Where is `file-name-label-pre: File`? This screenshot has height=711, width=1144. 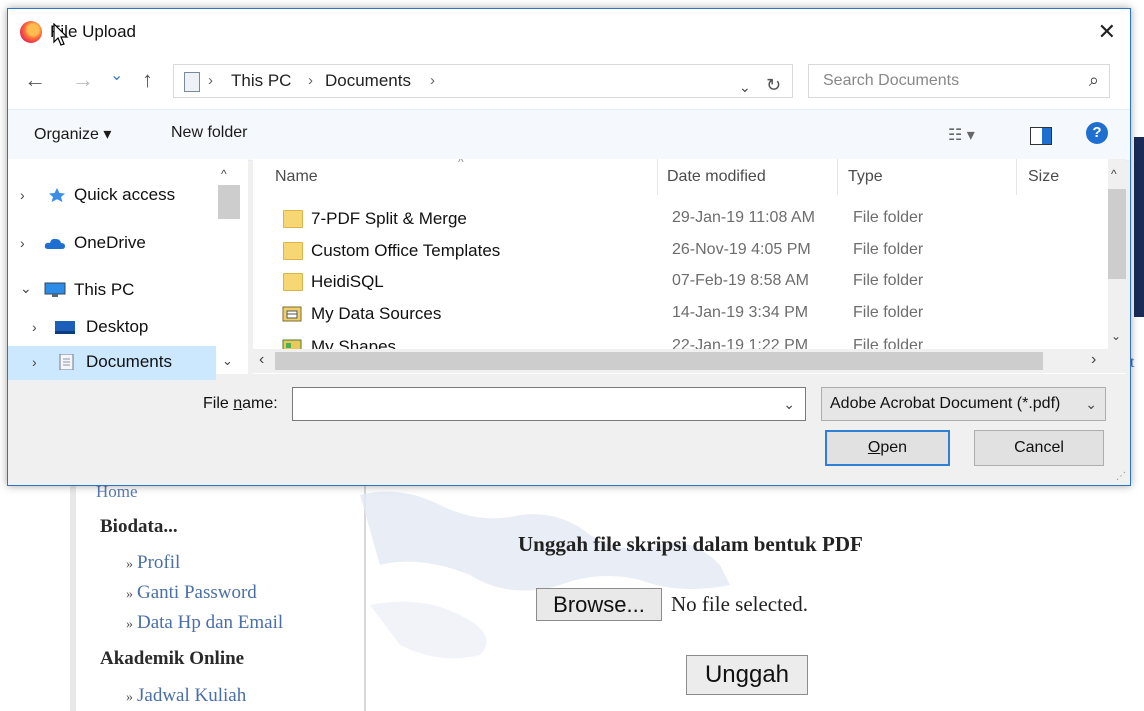 file-name-label-pre: File is located at coordinates (218, 403).